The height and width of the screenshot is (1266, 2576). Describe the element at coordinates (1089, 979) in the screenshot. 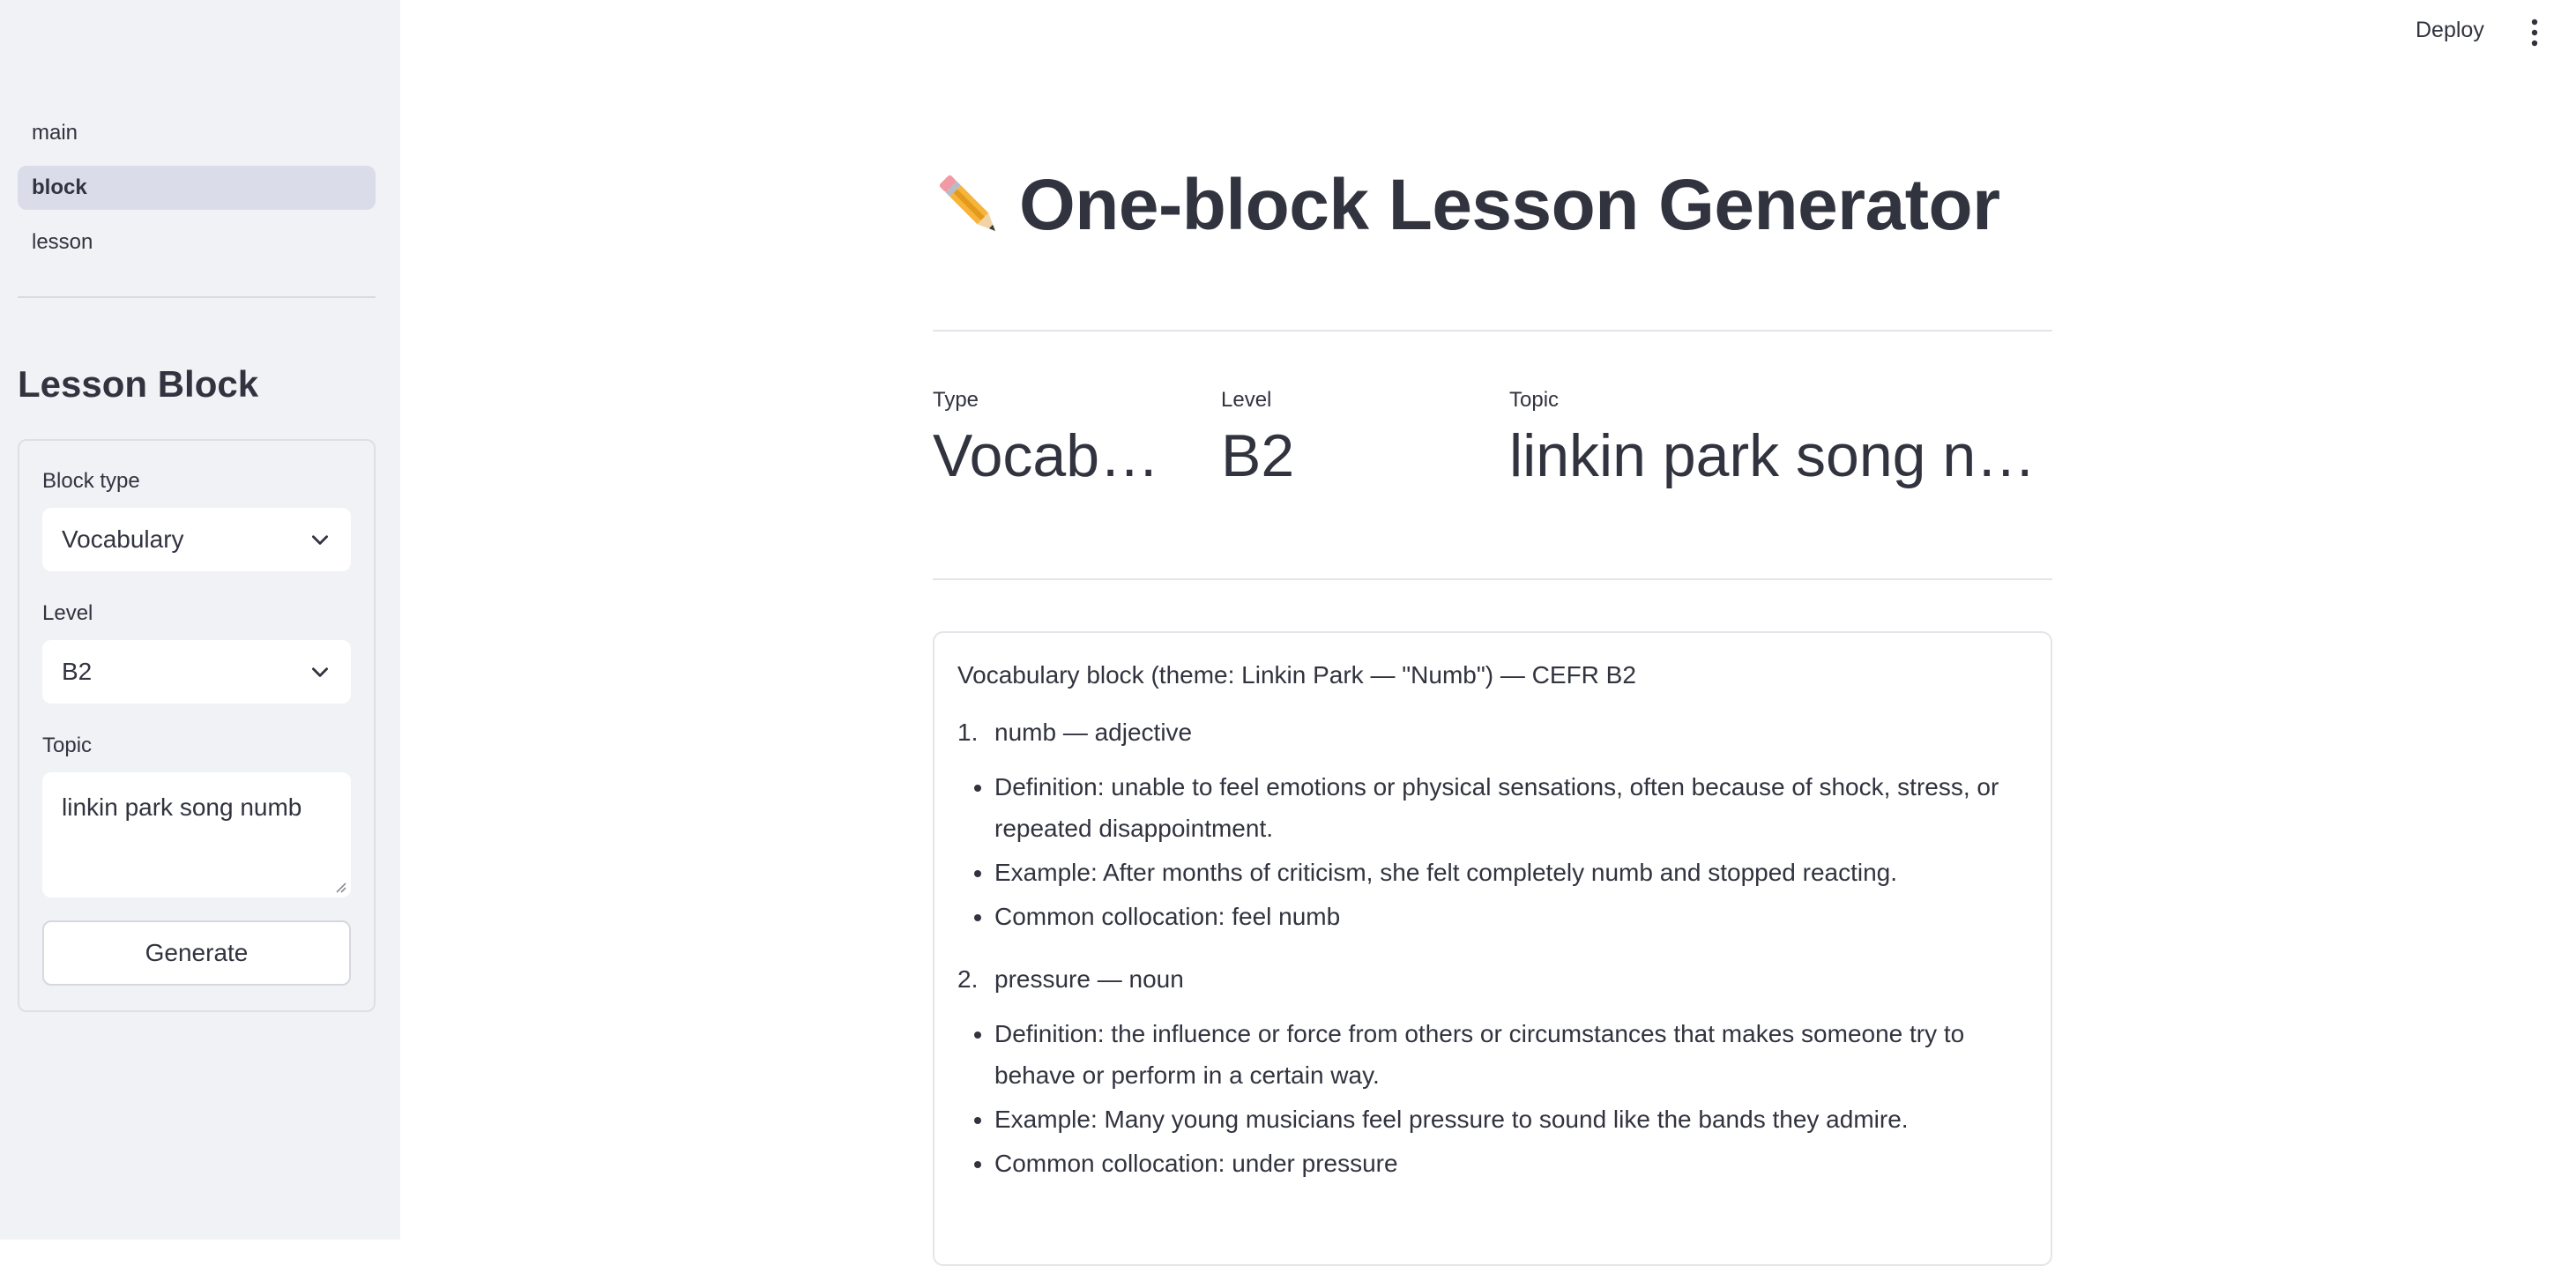

I see `entry-headword: pressure — noun` at that location.